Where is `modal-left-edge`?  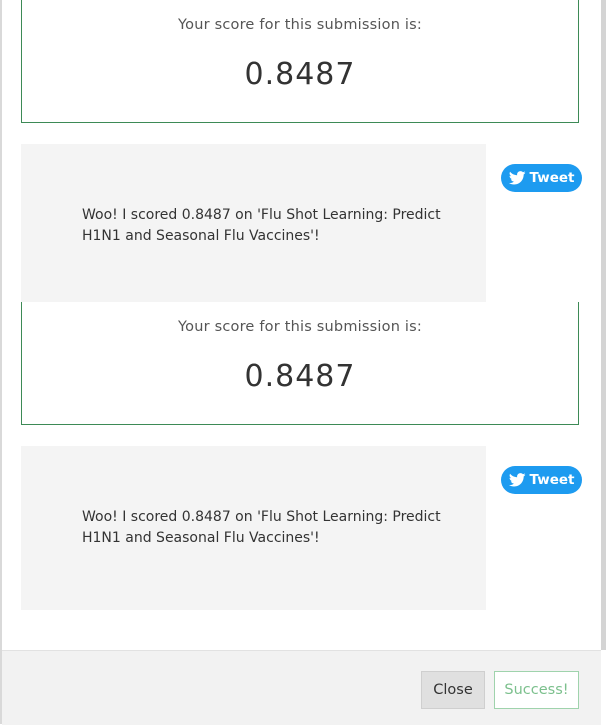
modal-left-edge is located at coordinates (1, 362).